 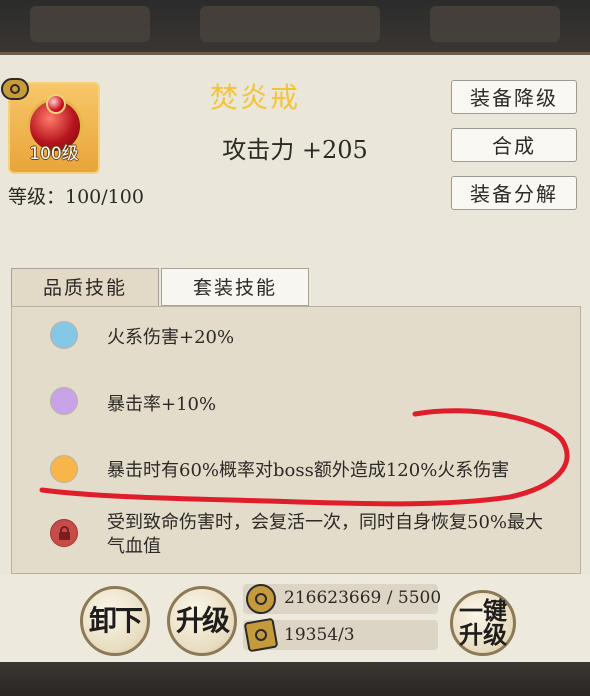 What do you see at coordinates (162, 404) in the screenshot?
I see `skill-item: 暴击率+10%` at bounding box center [162, 404].